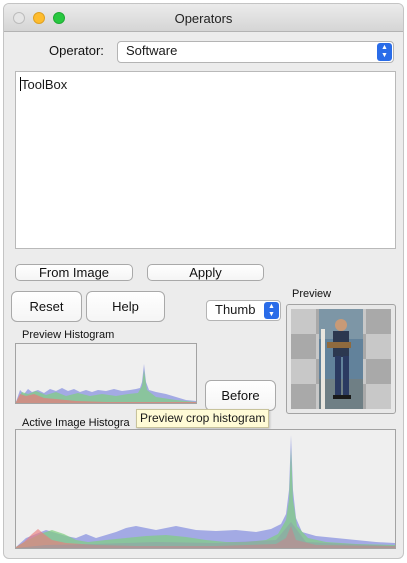  What do you see at coordinates (152, 50) in the screenshot?
I see `operator-select-value: Software` at bounding box center [152, 50].